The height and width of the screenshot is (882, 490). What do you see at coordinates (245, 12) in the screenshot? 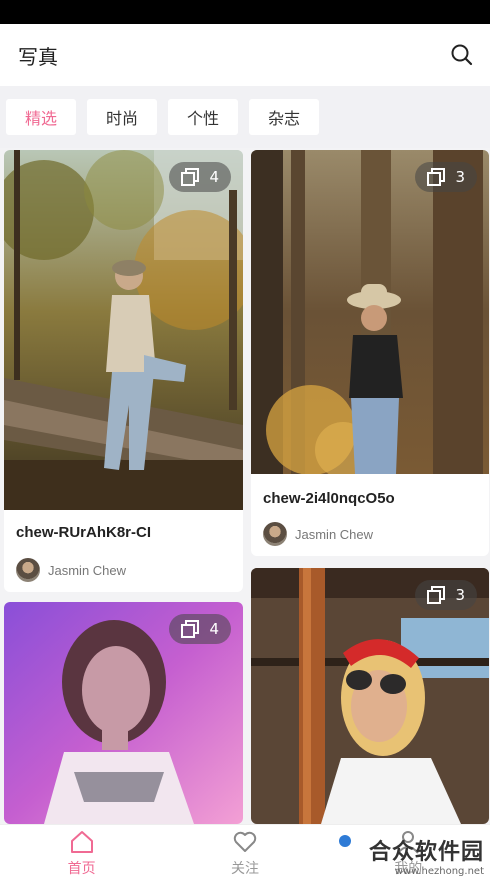
I see `status-bar` at bounding box center [245, 12].